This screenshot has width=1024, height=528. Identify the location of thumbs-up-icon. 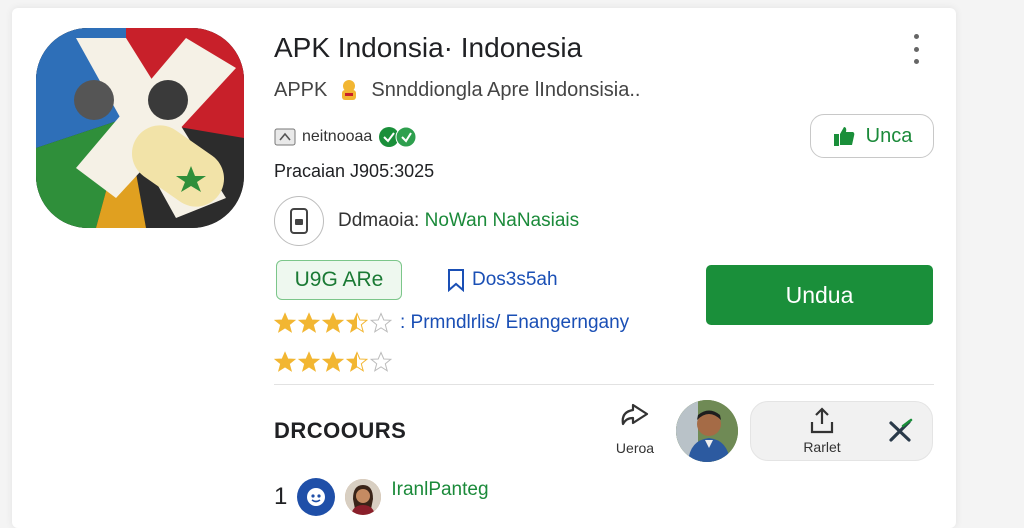
(843, 136).